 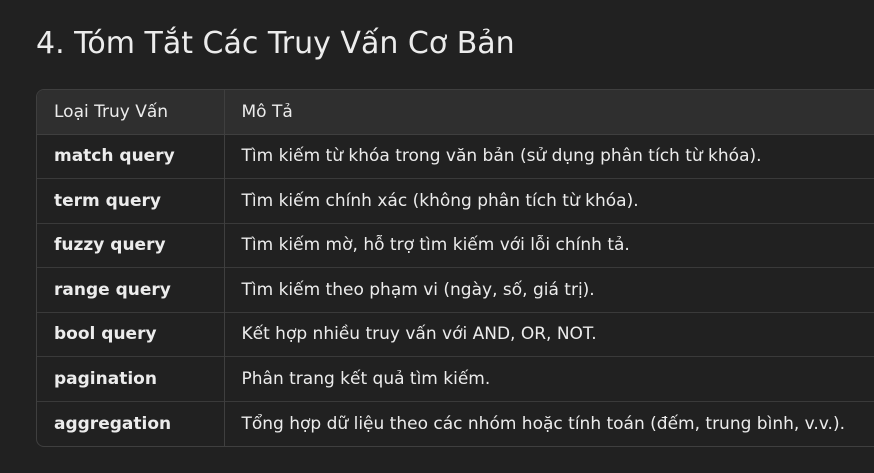 What do you see at coordinates (131, 112) in the screenshot?
I see `header-query-type: Loại Truy Vấn` at bounding box center [131, 112].